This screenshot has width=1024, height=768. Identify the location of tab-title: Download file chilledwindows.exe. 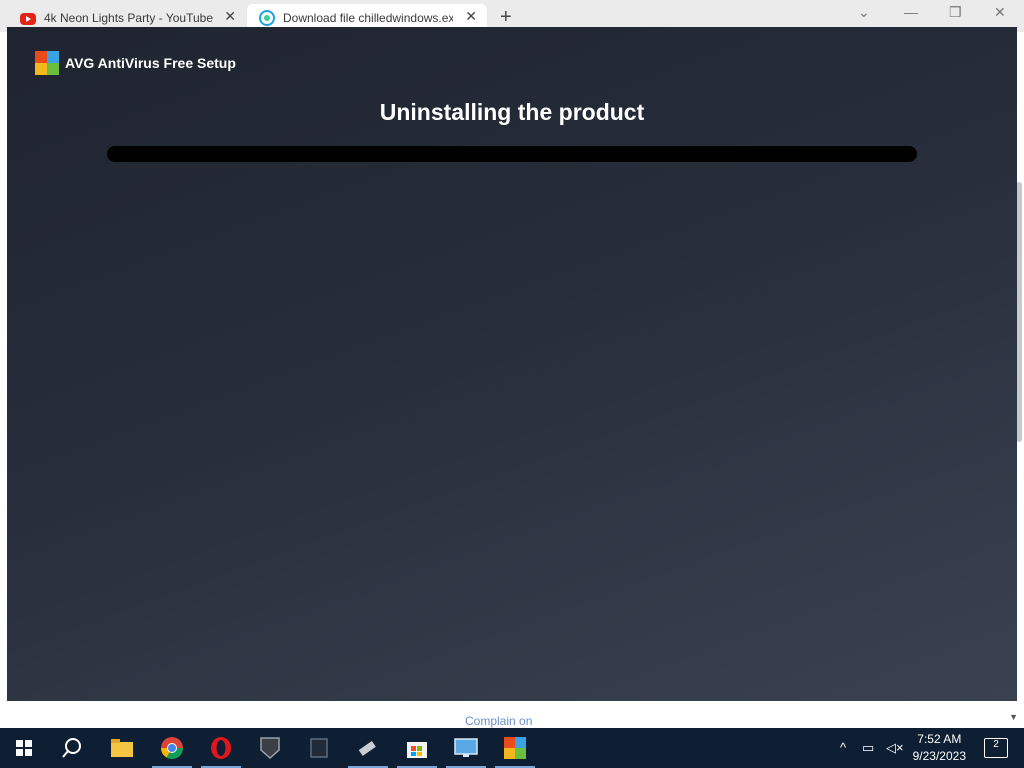
(368, 18).